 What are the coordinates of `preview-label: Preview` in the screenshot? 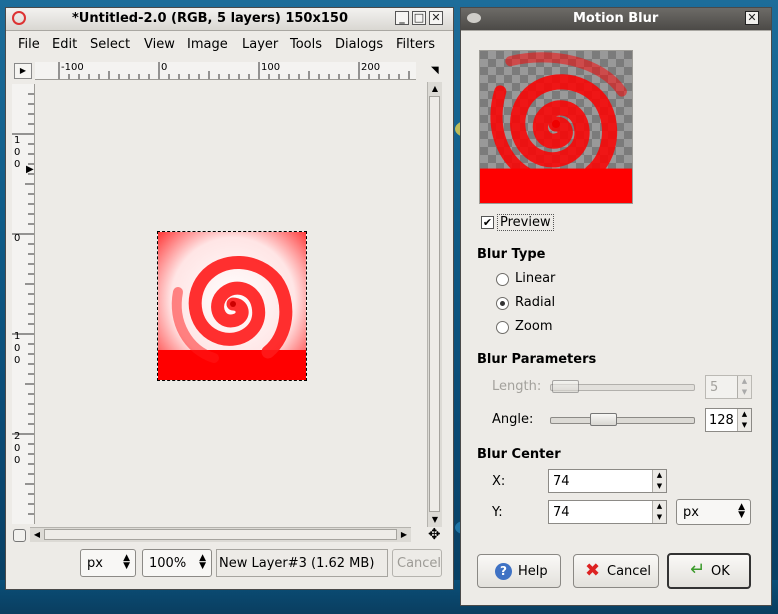 It's located at (525, 222).